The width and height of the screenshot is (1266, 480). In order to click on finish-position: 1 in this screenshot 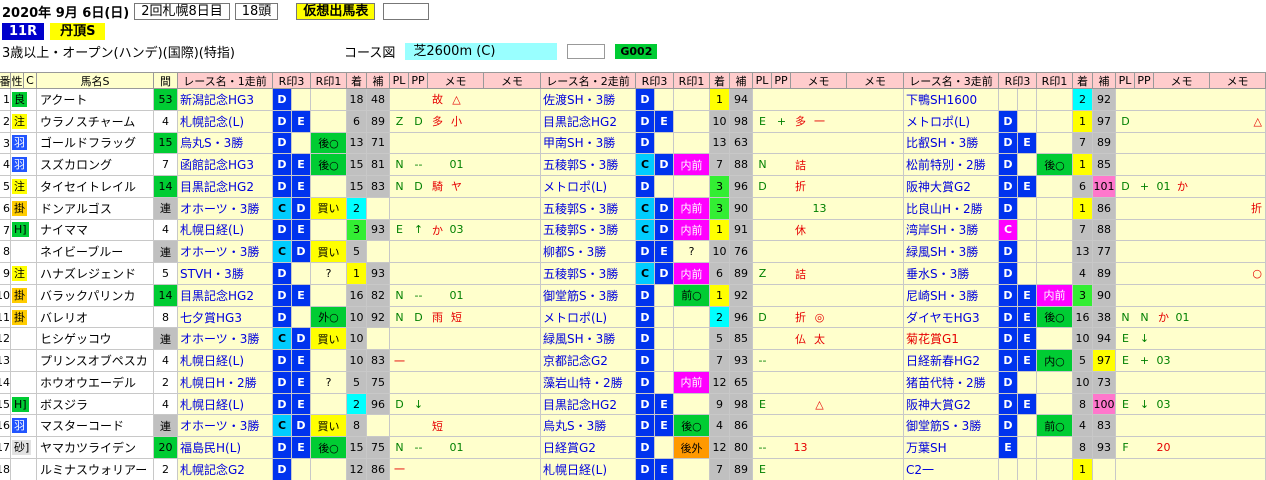, I will do `click(357, 273)`.